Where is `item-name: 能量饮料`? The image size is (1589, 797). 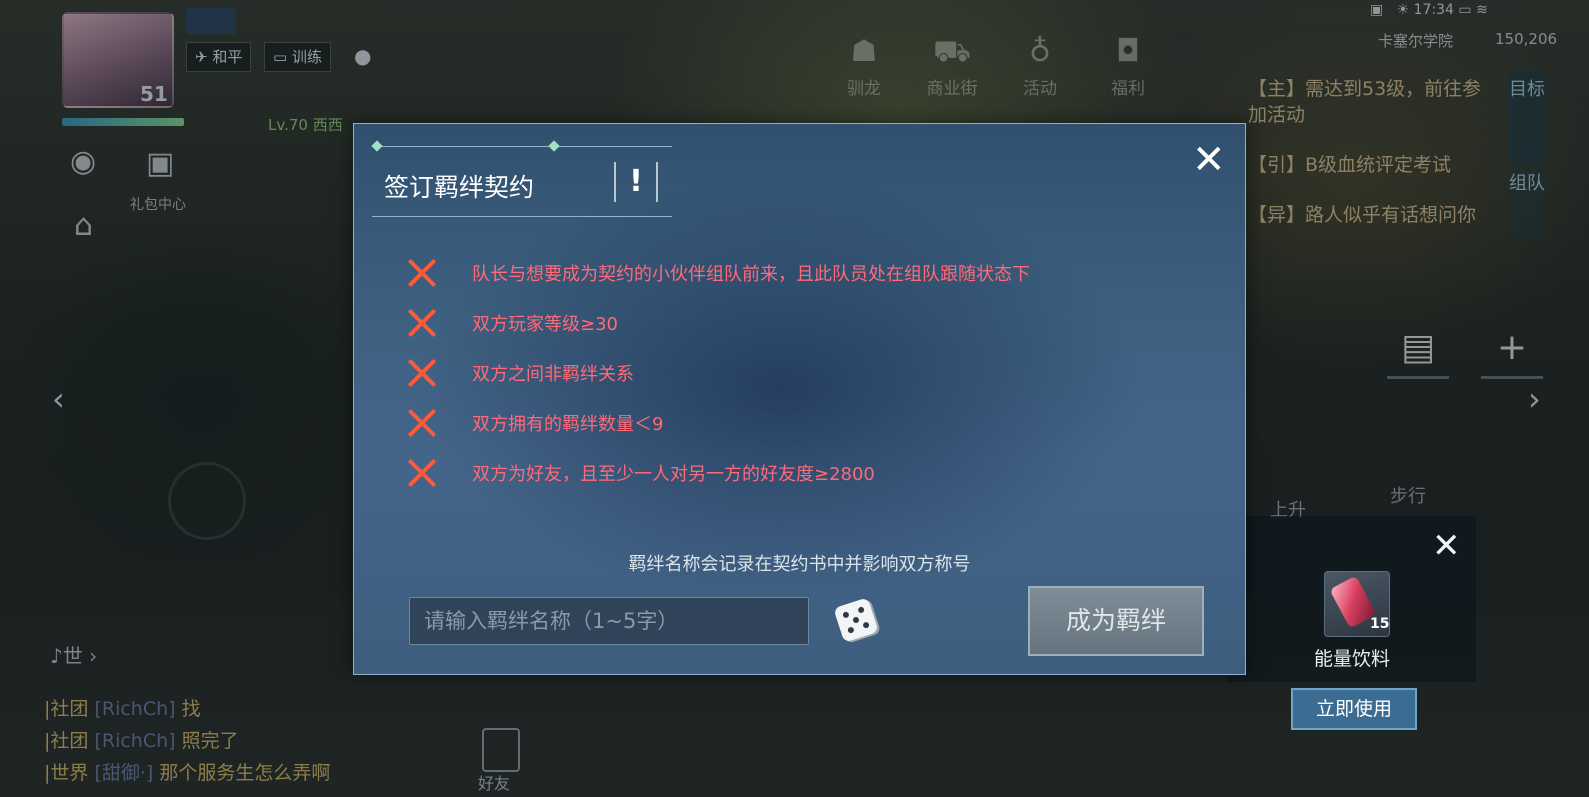
item-name: 能量饮料 is located at coordinates (1352, 659).